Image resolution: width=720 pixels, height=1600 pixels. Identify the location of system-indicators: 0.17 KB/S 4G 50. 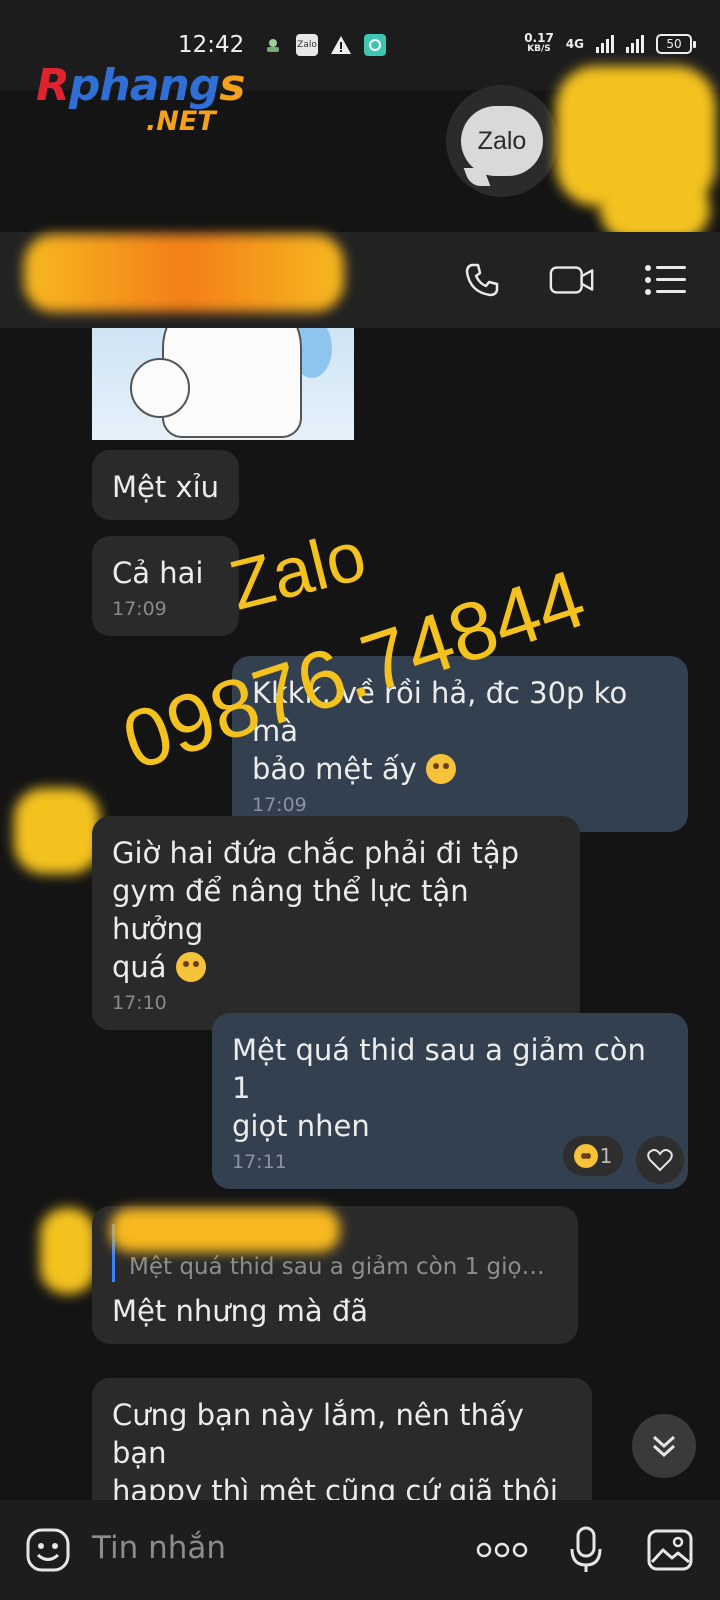
(610, 43).